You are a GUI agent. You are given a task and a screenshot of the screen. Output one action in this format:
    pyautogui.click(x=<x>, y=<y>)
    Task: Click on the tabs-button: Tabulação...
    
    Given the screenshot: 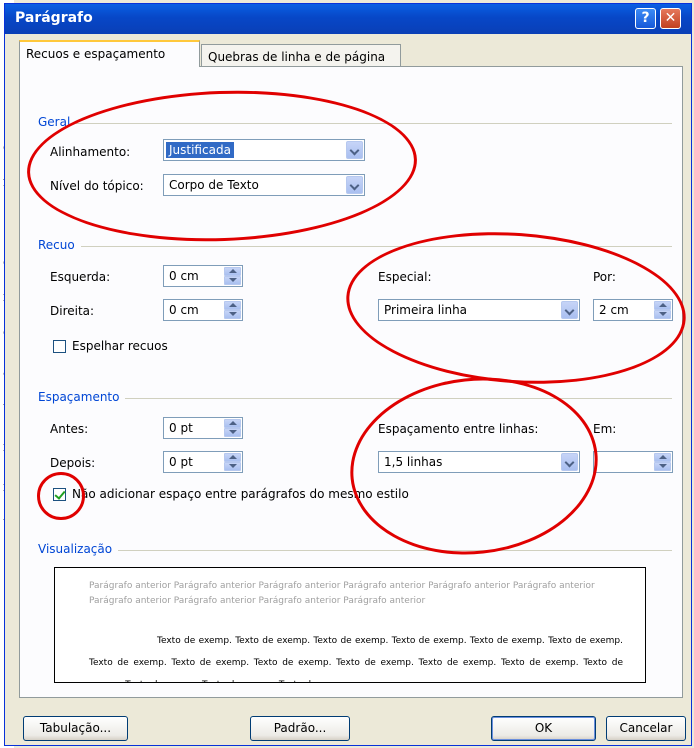 What is the action you would take?
    pyautogui.click(x=75, y=728)
    